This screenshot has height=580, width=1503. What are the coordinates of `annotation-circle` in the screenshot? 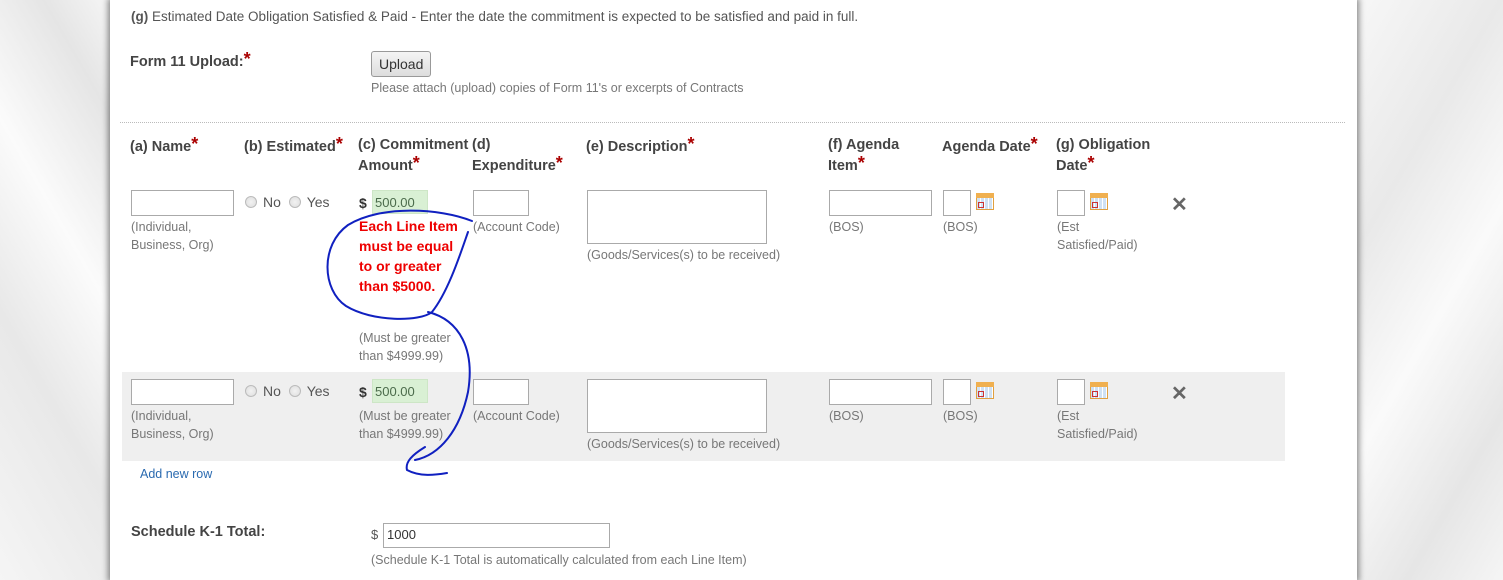 It's located at (399, 264).